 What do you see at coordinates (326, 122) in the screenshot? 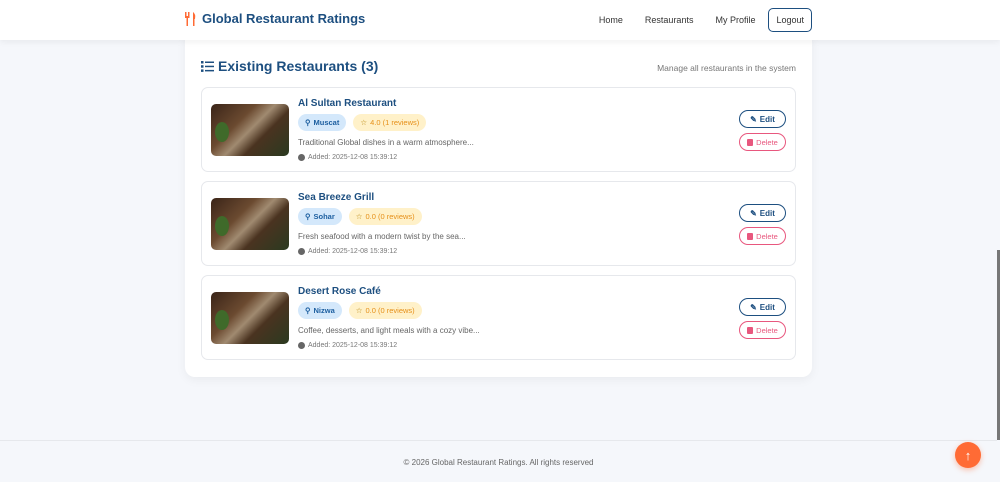
I see `city: Muscat` at bounding box center [326, 122].